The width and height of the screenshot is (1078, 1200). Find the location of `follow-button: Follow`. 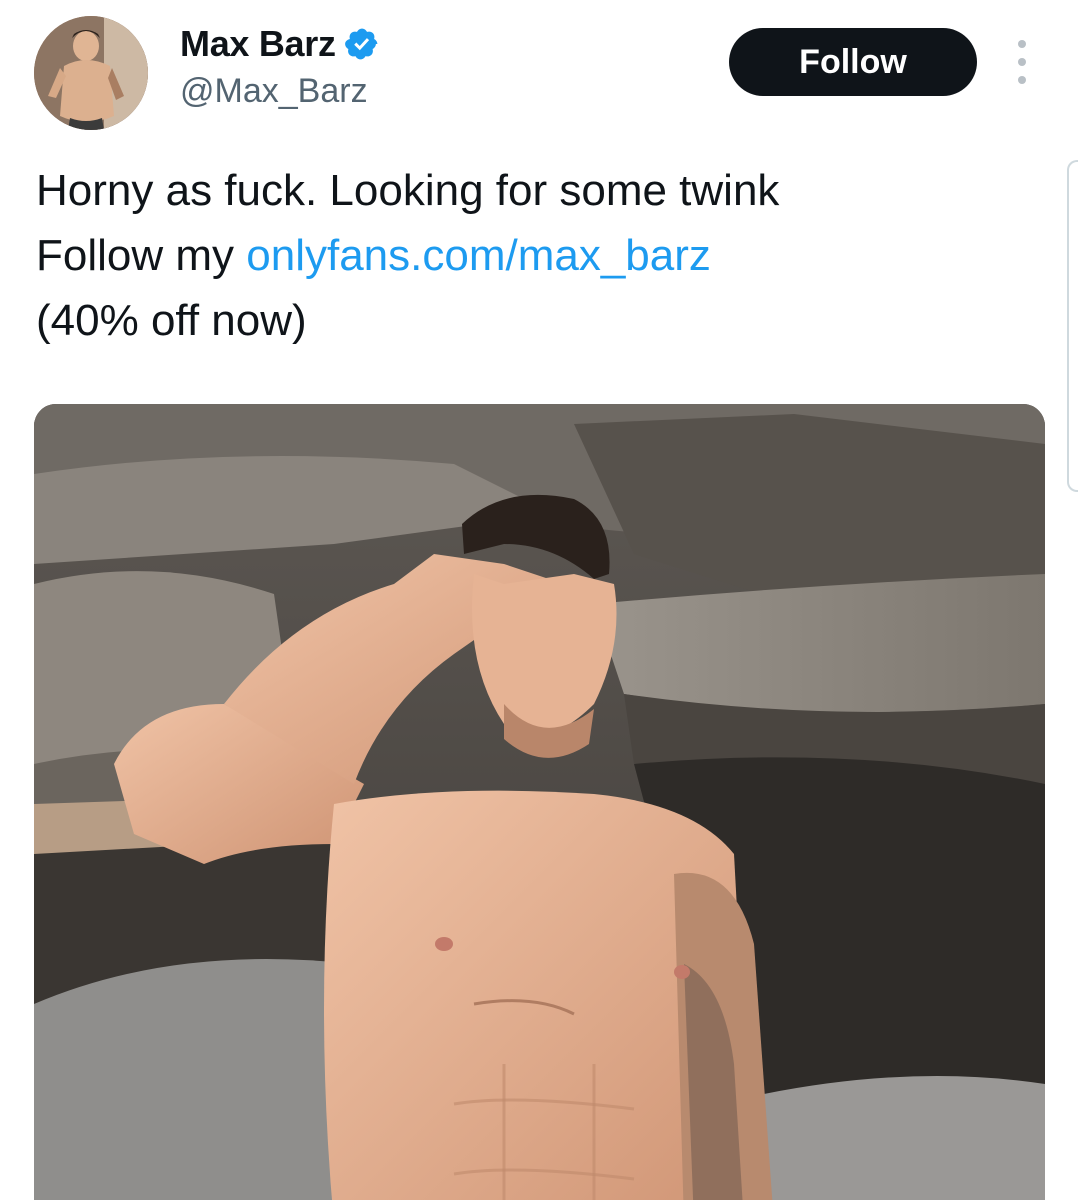

follow-button: Follow is located at coordinates (853, 62).